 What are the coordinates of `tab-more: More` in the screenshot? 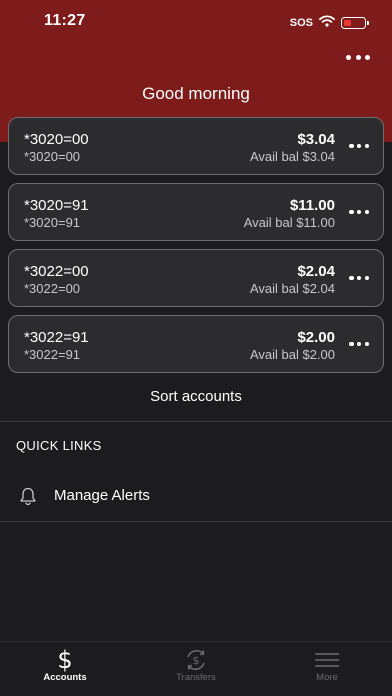 It's located at (327, 669).